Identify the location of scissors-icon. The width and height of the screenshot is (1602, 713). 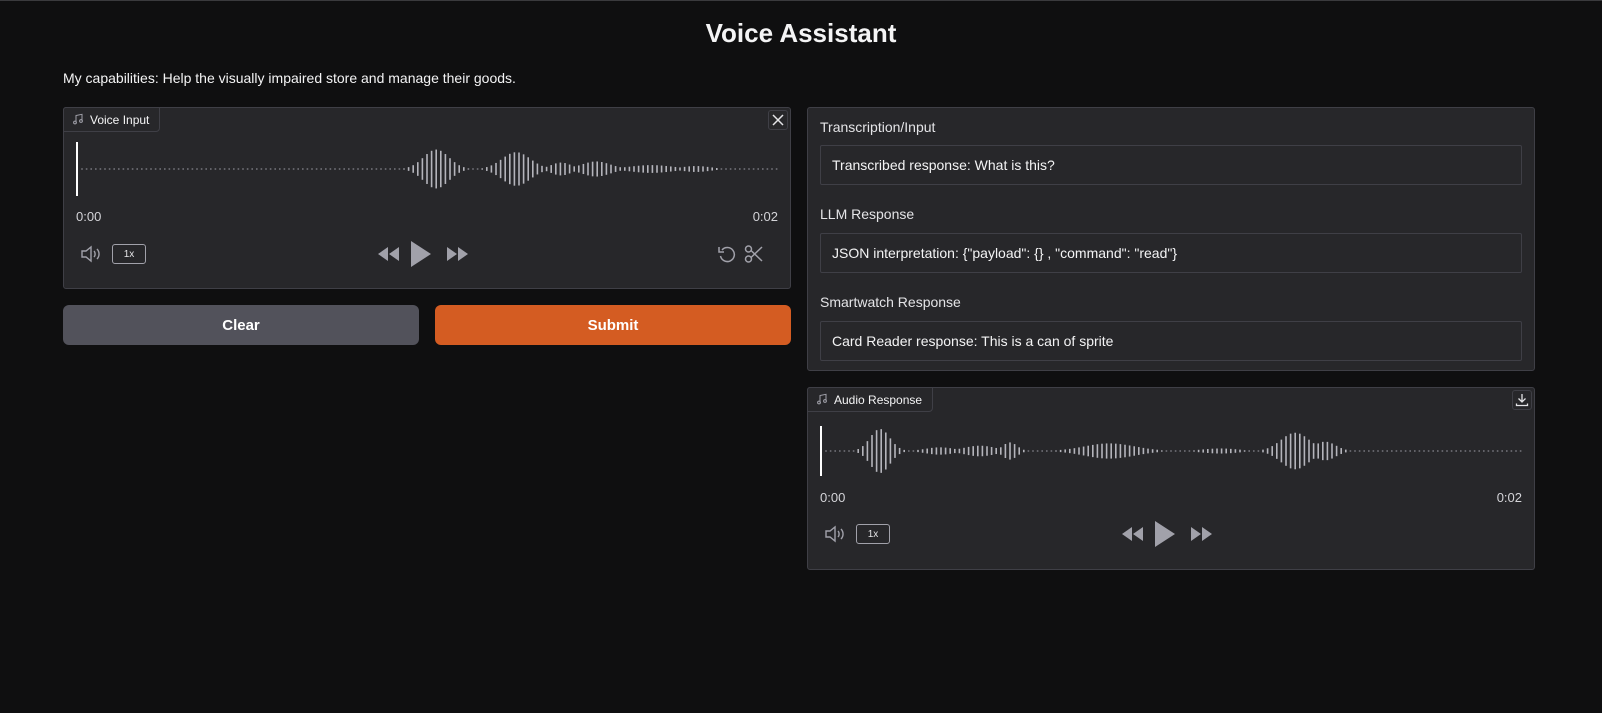
(753, 254).